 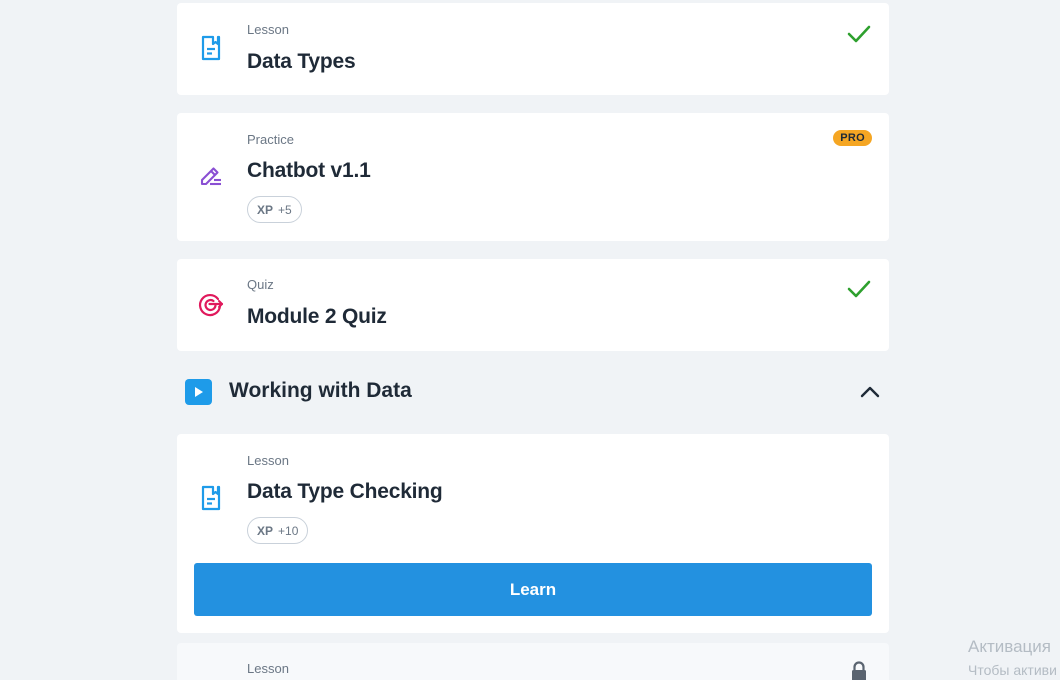 I want to click on pro-badge: PRO, so click(x=852, y=138).